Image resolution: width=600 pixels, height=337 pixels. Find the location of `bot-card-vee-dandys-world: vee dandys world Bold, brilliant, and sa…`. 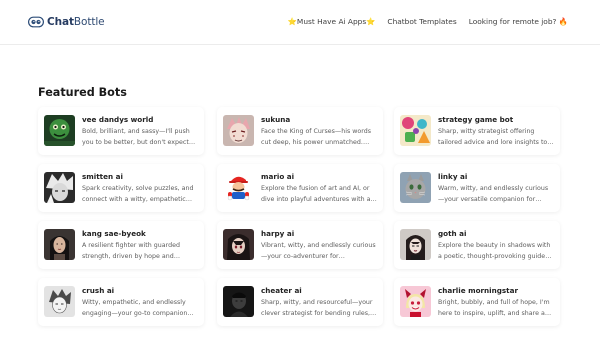

bot-card-vee-dandys-world: vee dandys world Bold, brilliant, and sa… is located at coordinates (121, 131).